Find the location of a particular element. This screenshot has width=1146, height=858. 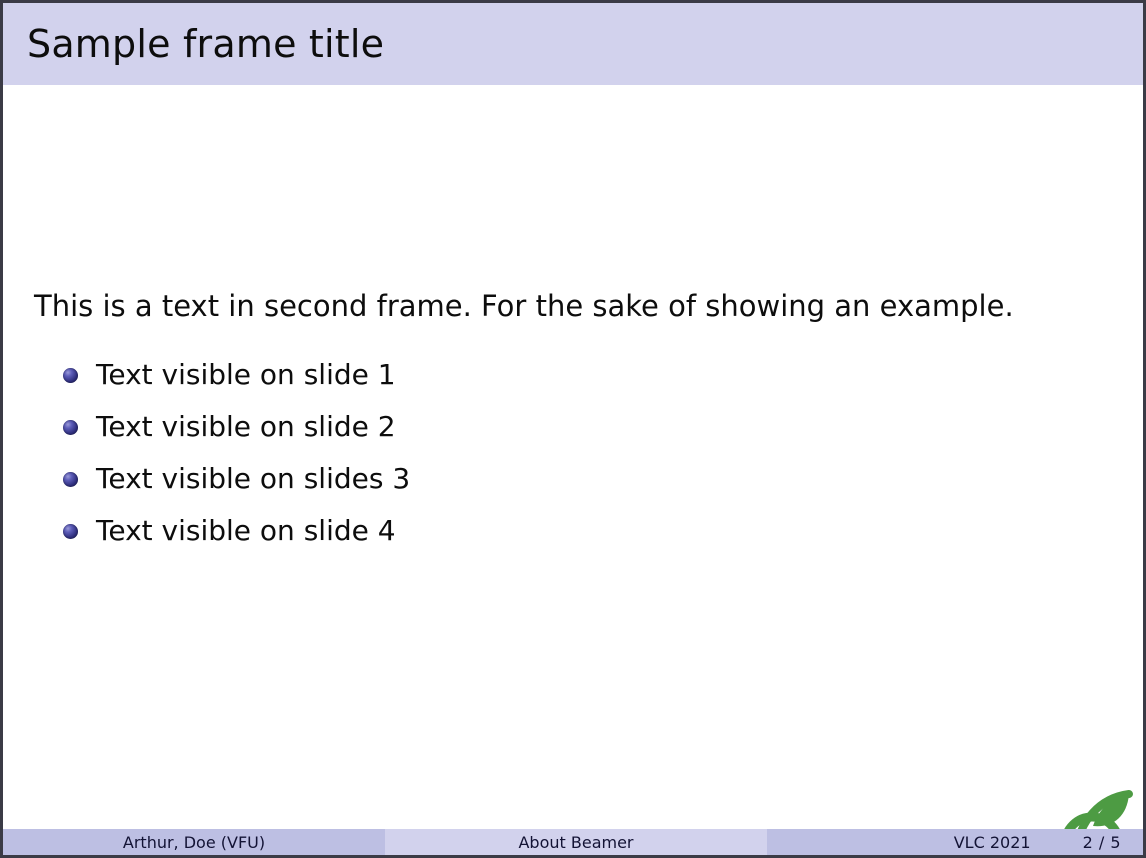

list-item: Text visible on slide 1 is located at coordinates (236, 375).